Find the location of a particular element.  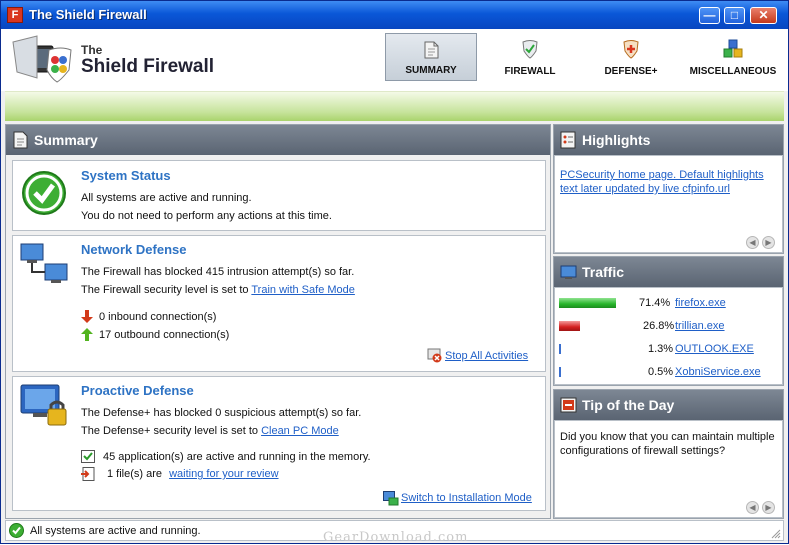

tab-miscellaneous: MISCELLANEOUS is located at coordinates (733, 57).